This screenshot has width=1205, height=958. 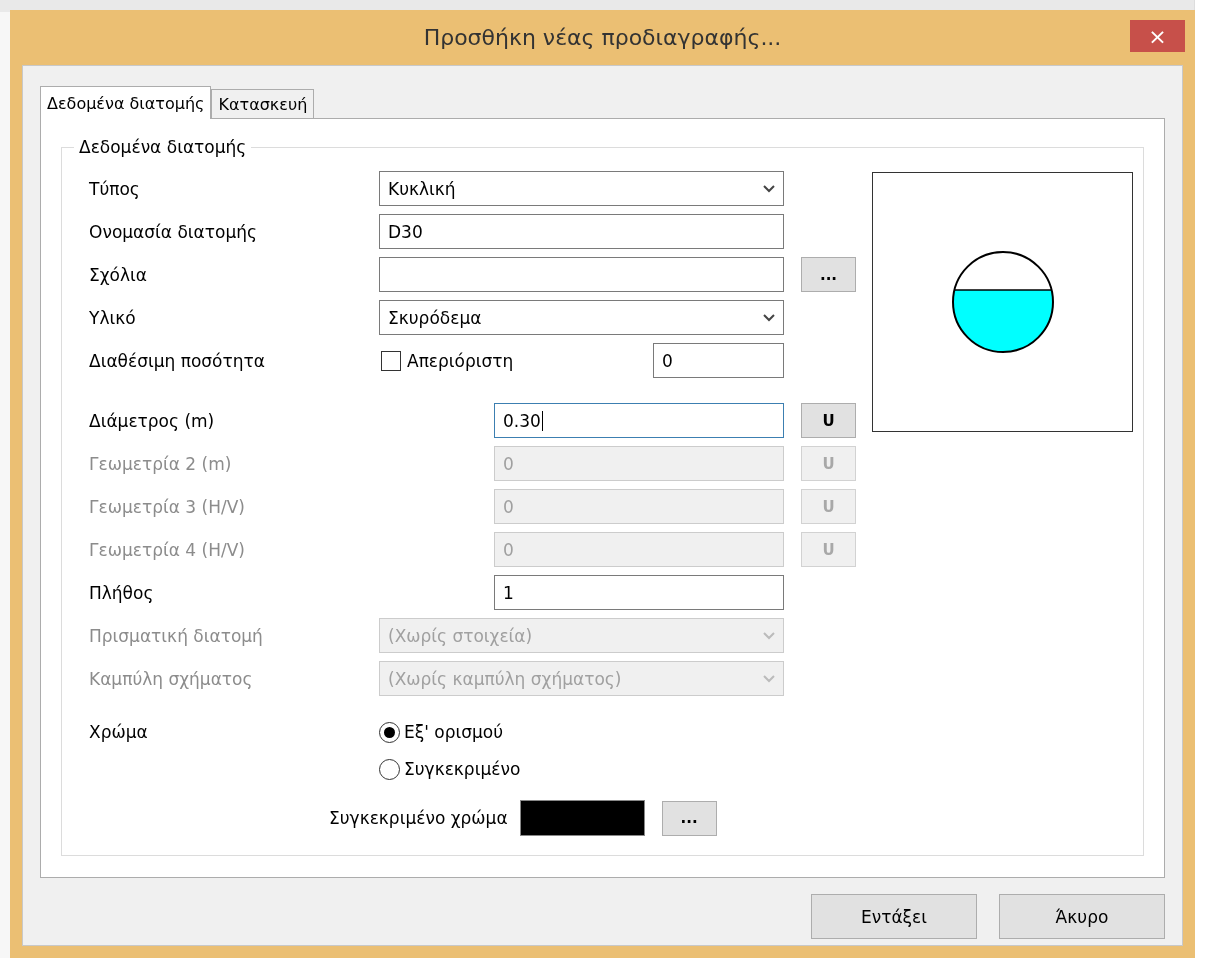 What do you see at coordinates (462, 769) in the screenshot?
I see `radio-label: Συγκεκριμένο` at bounding box center [462, 769].